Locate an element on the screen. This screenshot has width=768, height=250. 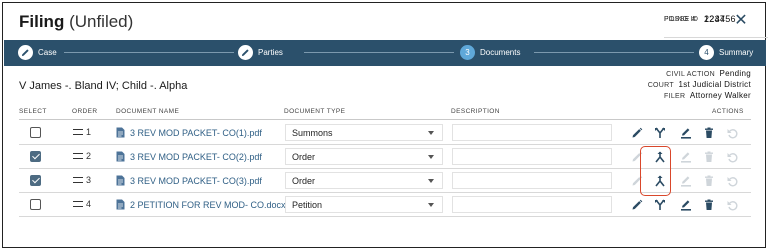
step-case: Case is located at coordinates (37, 52).